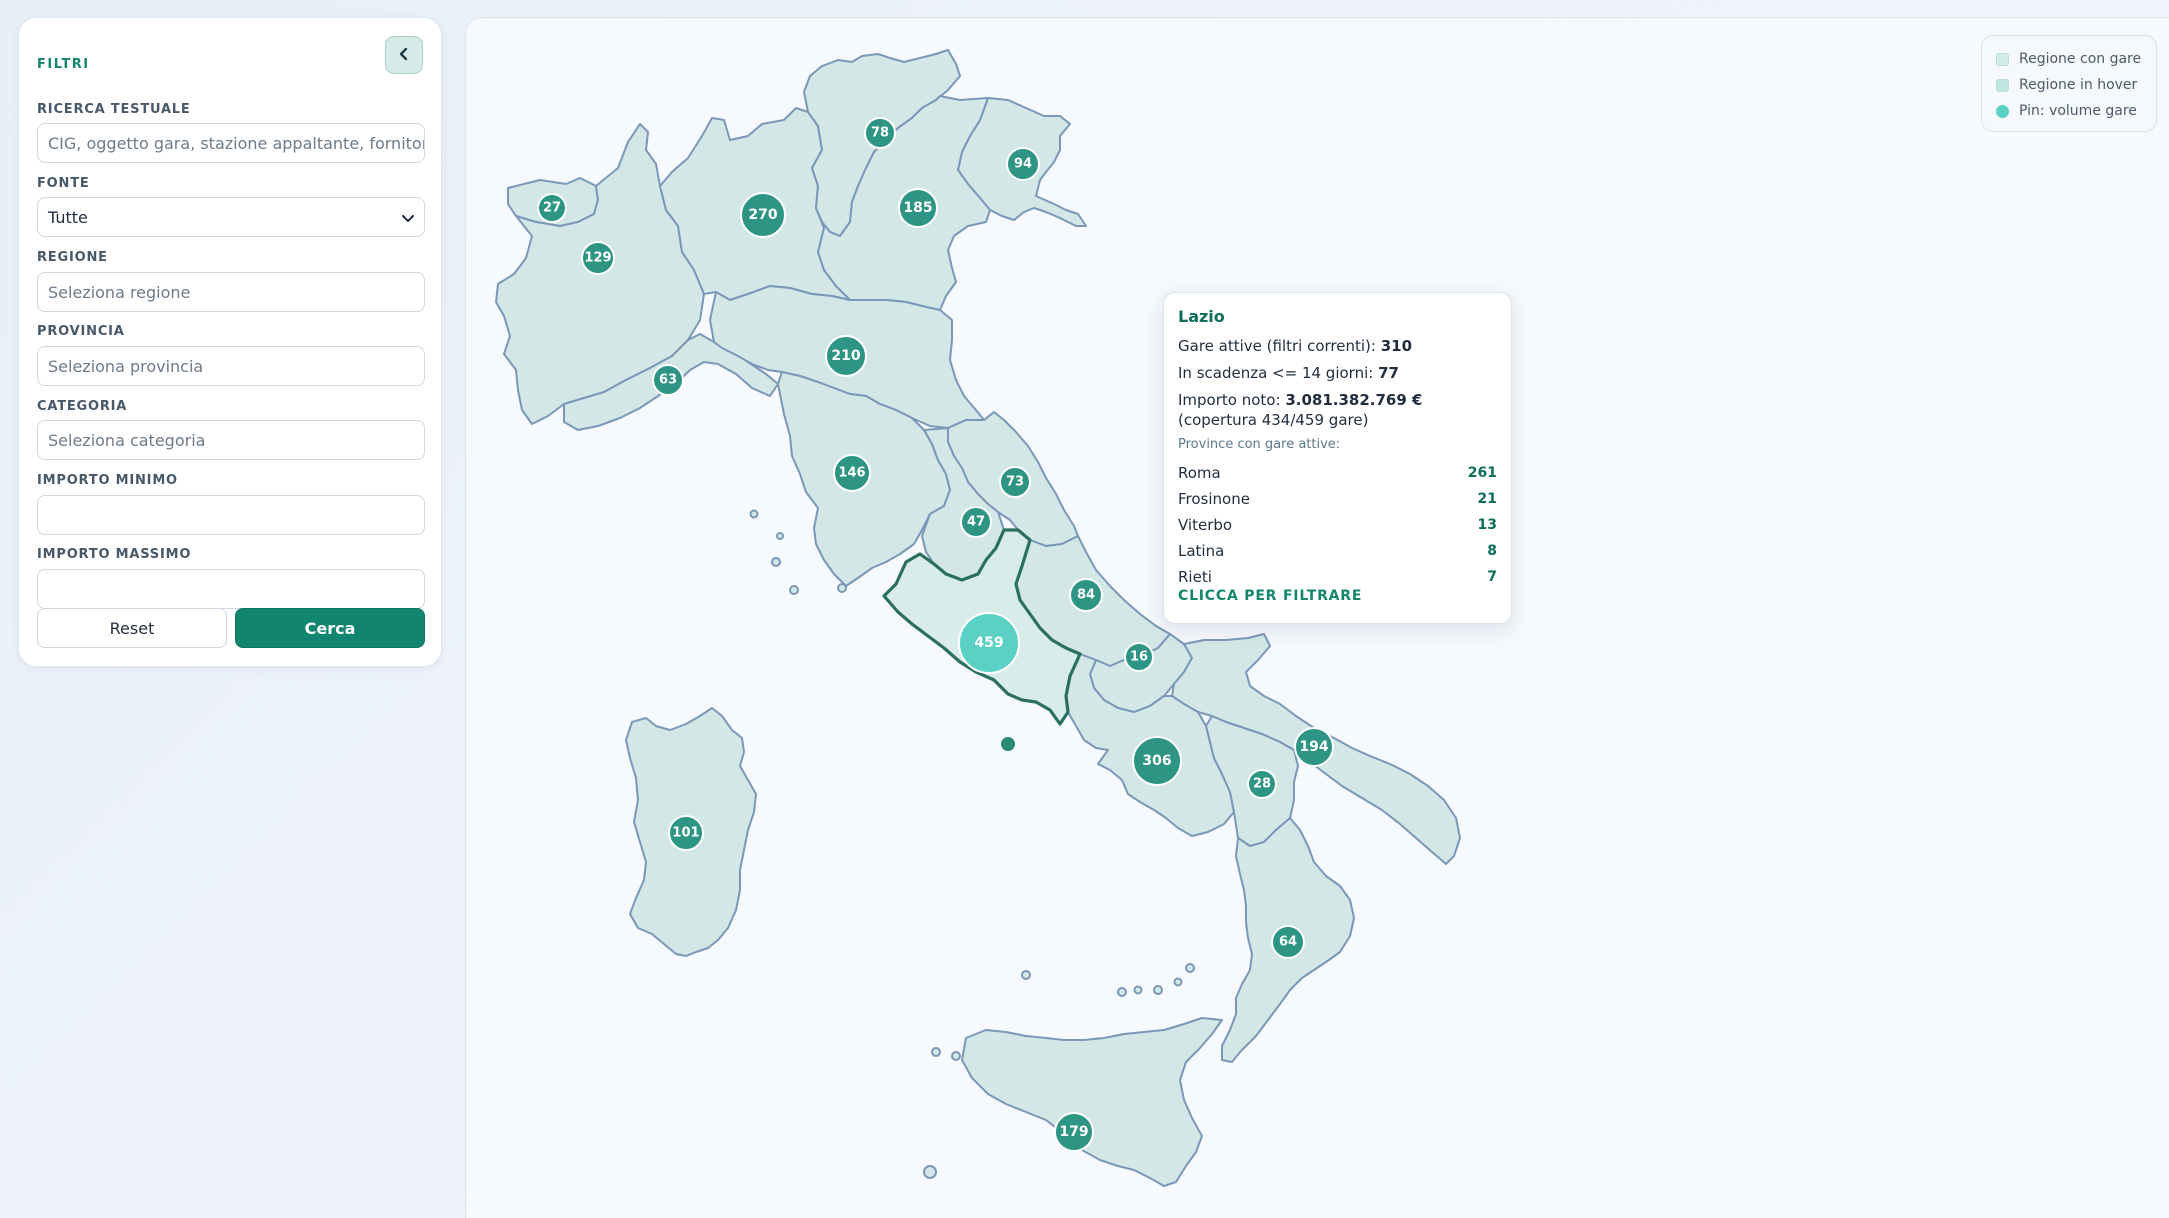  I want to click on pin-sardegna: 101, so click(686, 833).